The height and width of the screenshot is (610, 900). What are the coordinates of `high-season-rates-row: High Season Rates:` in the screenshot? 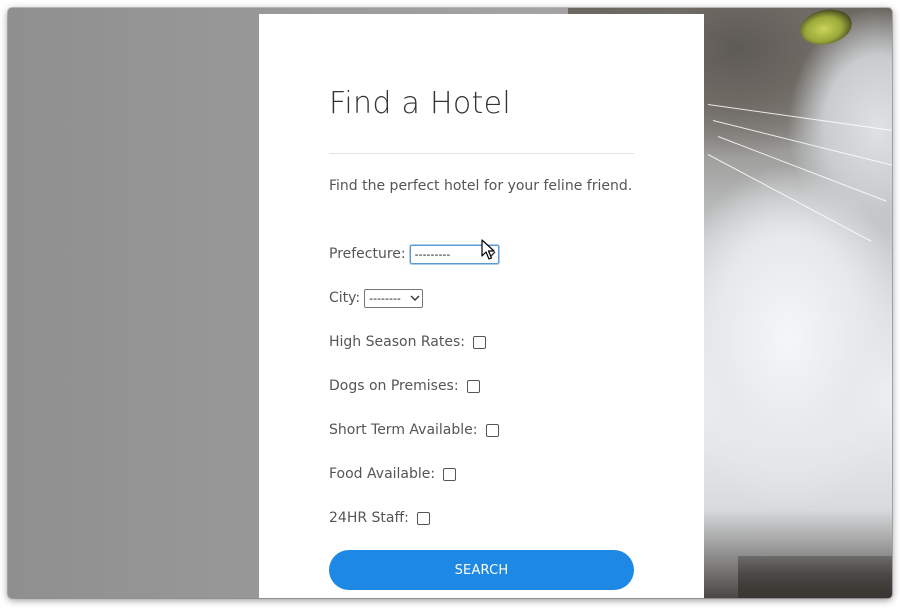 It's located at (408, 342).